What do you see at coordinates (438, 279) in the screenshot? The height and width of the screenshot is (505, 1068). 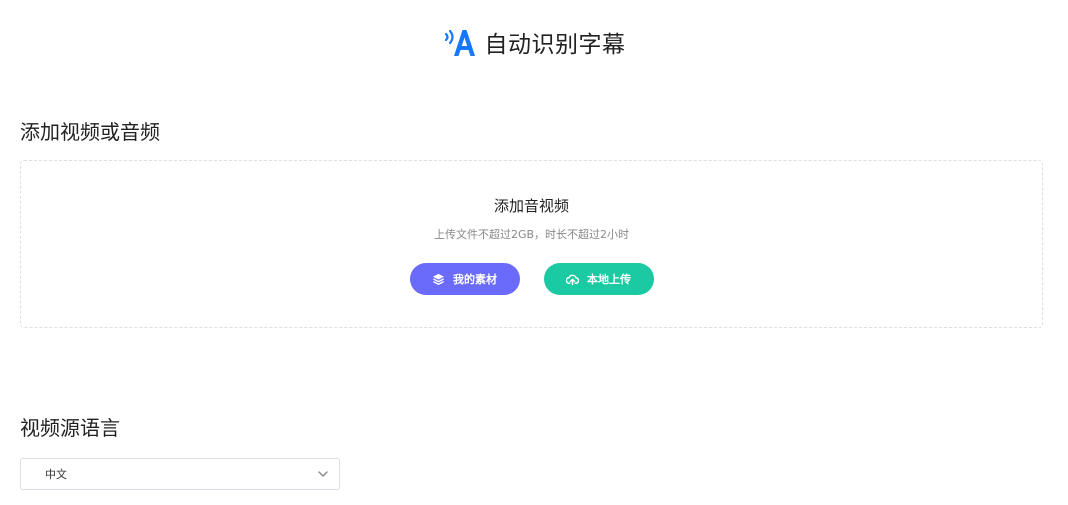 I see `layers-icon` at bounding box center [438, 279].